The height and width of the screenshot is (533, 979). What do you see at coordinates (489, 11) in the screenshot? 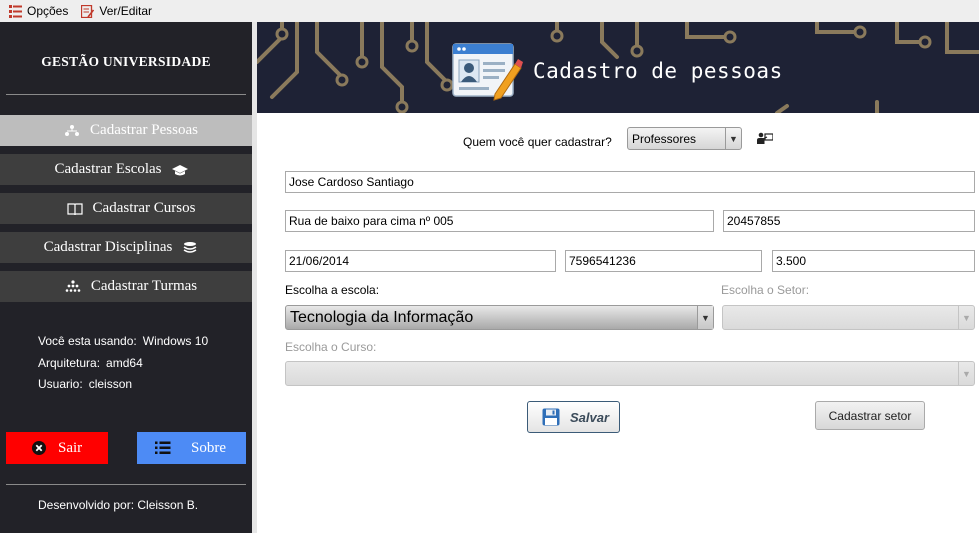
I see `menubar: Opções Ver/Editar` at bounding box center [489, 11].